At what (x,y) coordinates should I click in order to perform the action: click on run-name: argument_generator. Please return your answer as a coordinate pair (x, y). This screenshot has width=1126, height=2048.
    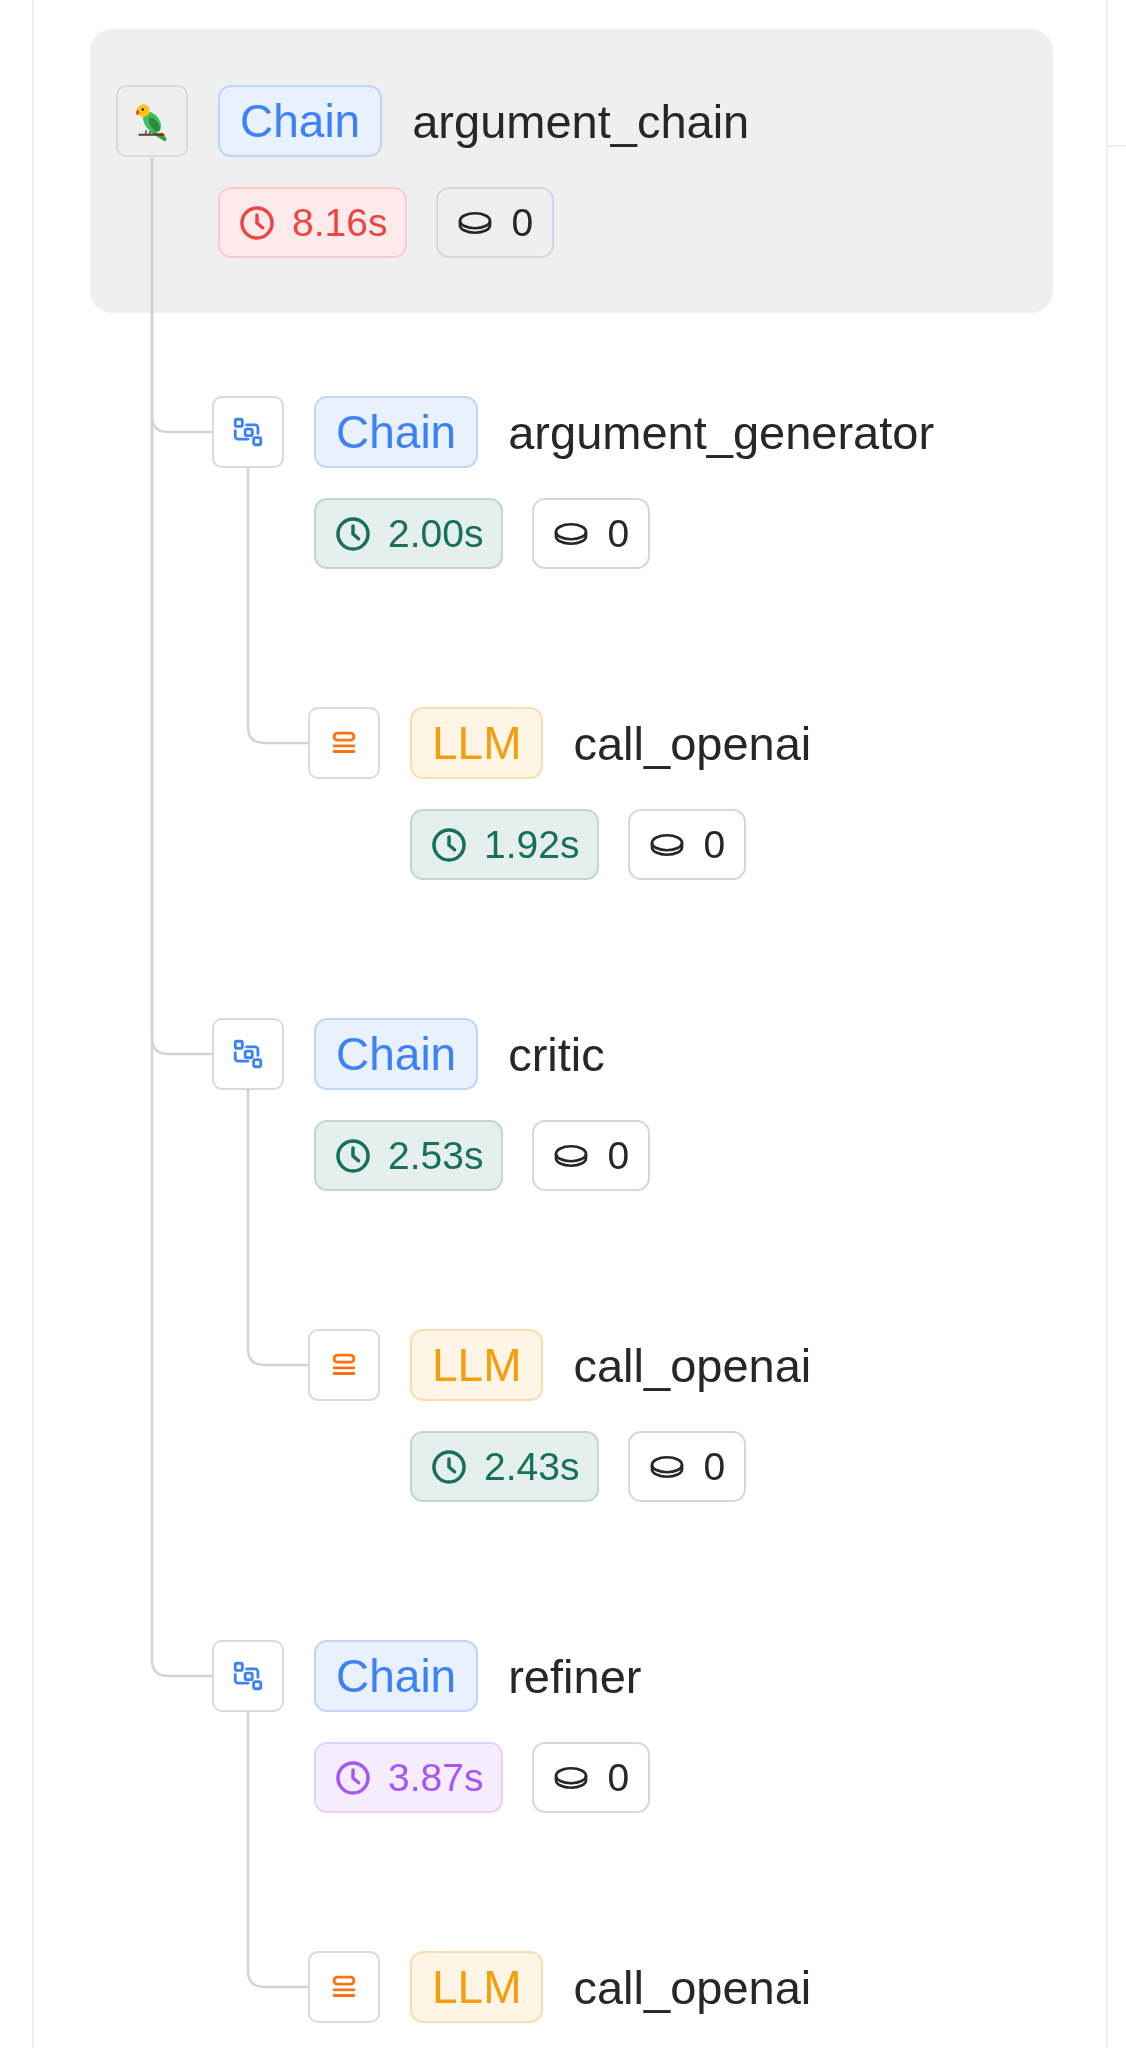
    Looking at the image, I should click on (721, 432).